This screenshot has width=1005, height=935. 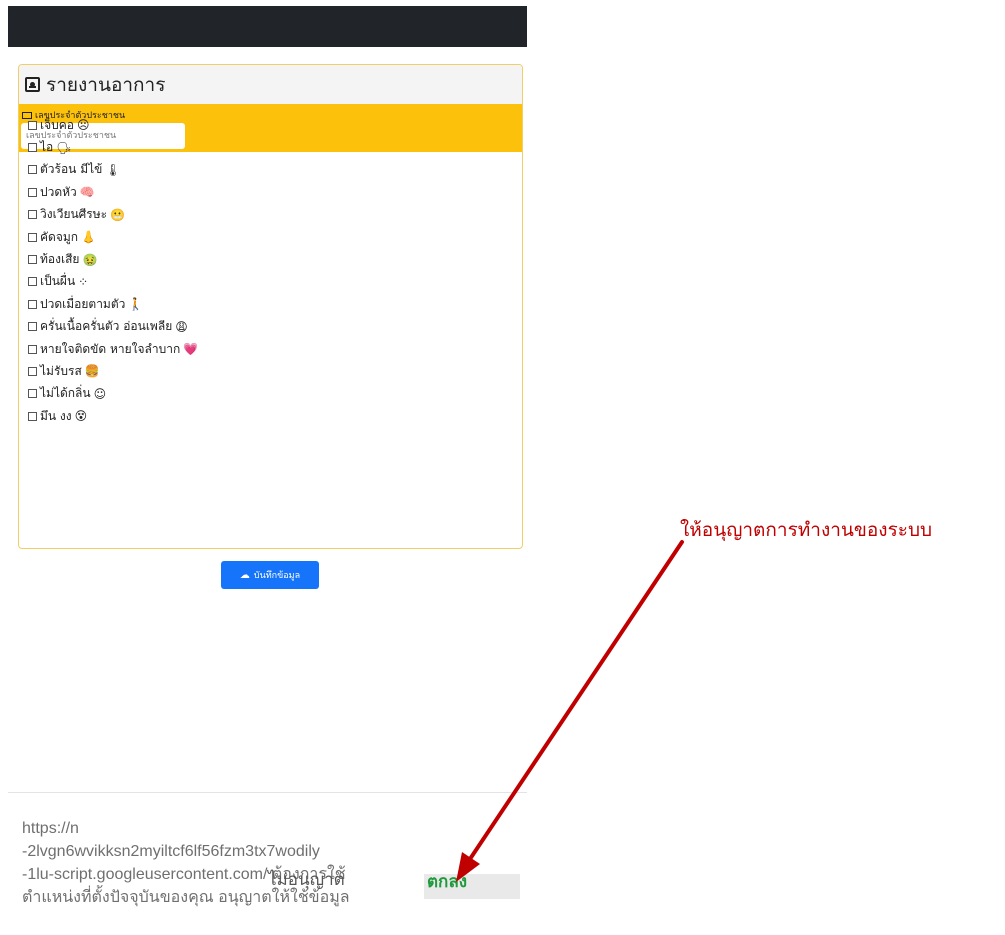 I want to click on symptom-icon: 🍔, so click(x=92, y=371).